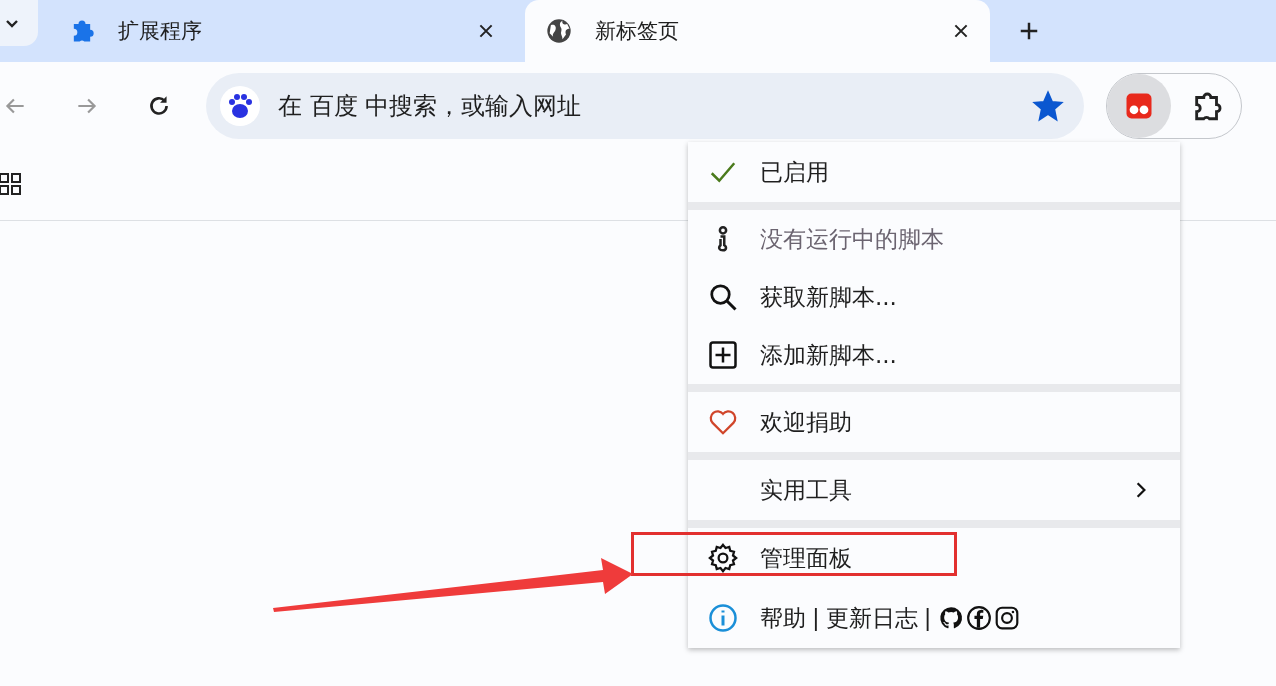 The height and width of the screenshot is (686, 1276). What do you see at coordinates (11, 185) in the screenshot?
I see `apps-icon` at bounding box center [11, 185].